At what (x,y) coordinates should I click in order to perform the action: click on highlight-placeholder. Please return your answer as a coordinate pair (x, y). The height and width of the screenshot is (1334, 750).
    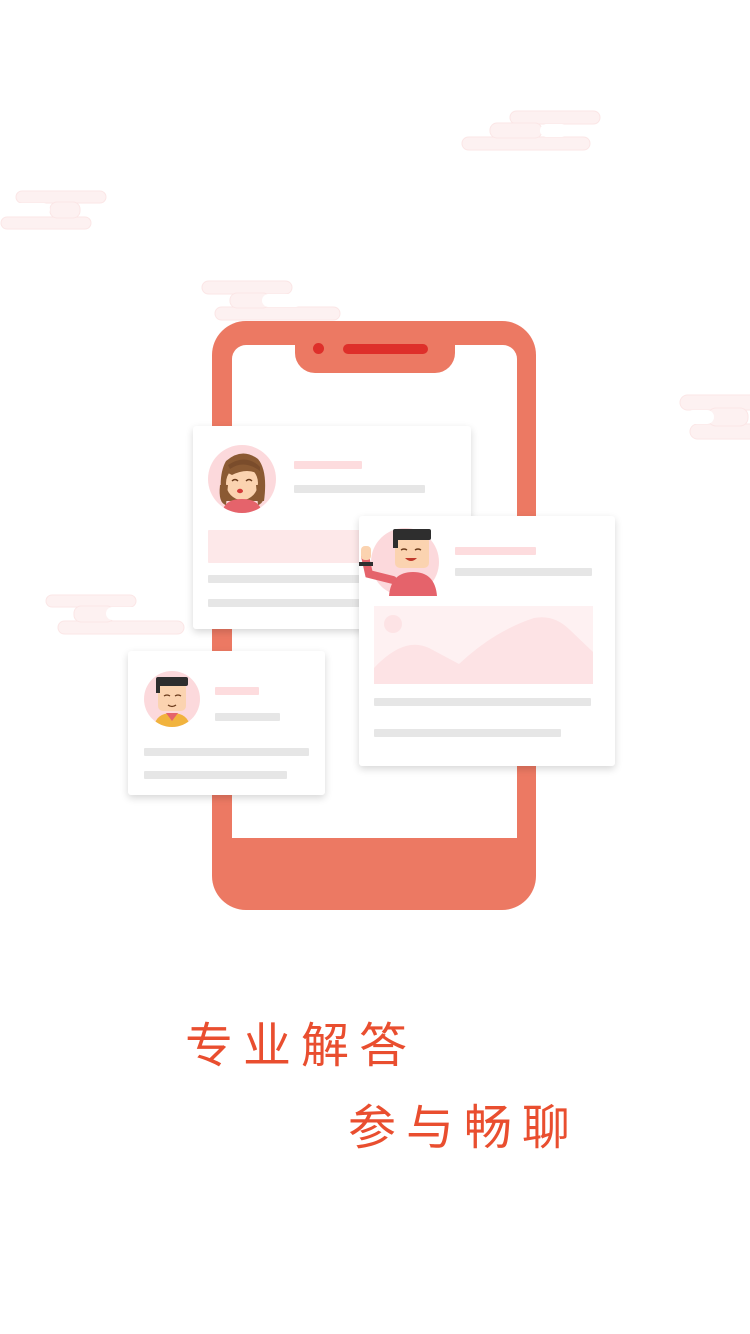
    Looking at the image, I should click on (288, 546).